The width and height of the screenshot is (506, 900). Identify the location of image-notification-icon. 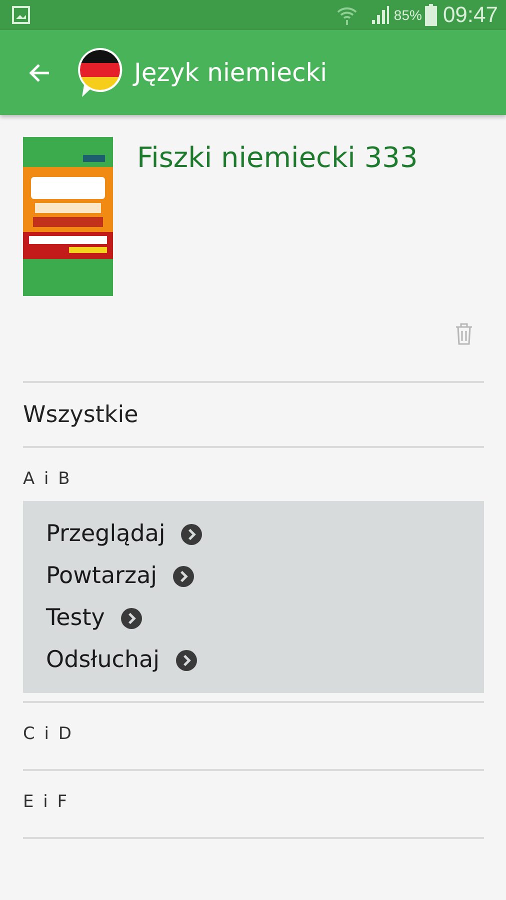
(21, 15).